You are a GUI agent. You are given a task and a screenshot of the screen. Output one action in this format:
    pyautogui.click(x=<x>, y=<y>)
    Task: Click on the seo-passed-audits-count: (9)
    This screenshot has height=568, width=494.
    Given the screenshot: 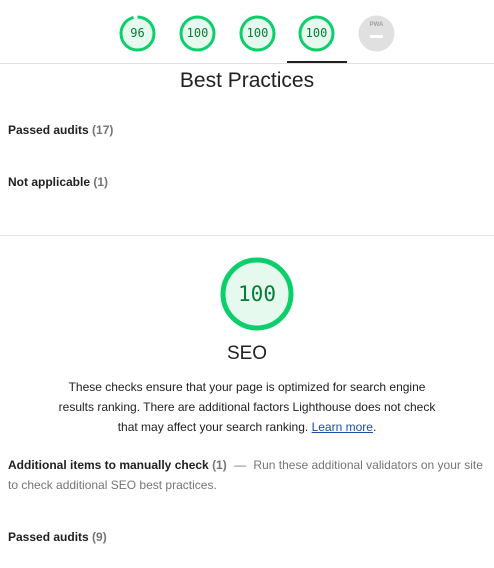 What is the action you would take?
    pyautogui.click(x=99, y=537)
    